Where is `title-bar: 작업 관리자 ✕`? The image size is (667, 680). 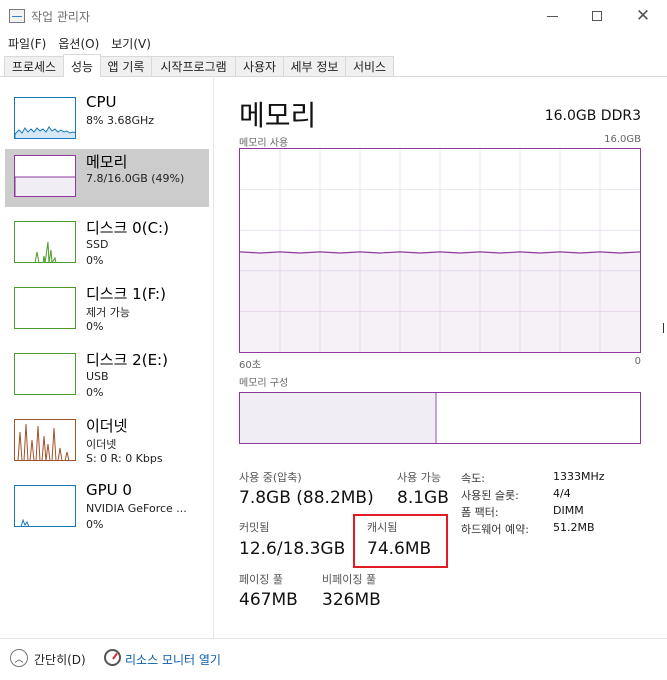
title-bar: 작업 관리자 ✕ is located at coordinates (333, 16).